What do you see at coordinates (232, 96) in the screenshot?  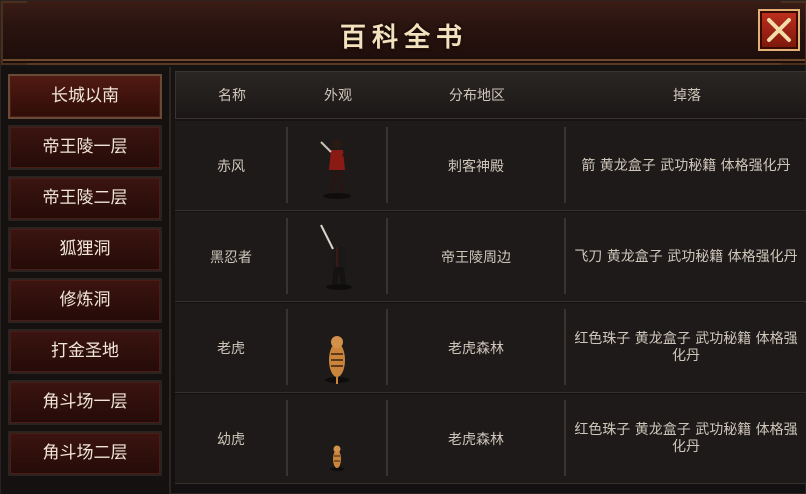 I see `column-header-name: 名称` at bounding box center [232, 96].